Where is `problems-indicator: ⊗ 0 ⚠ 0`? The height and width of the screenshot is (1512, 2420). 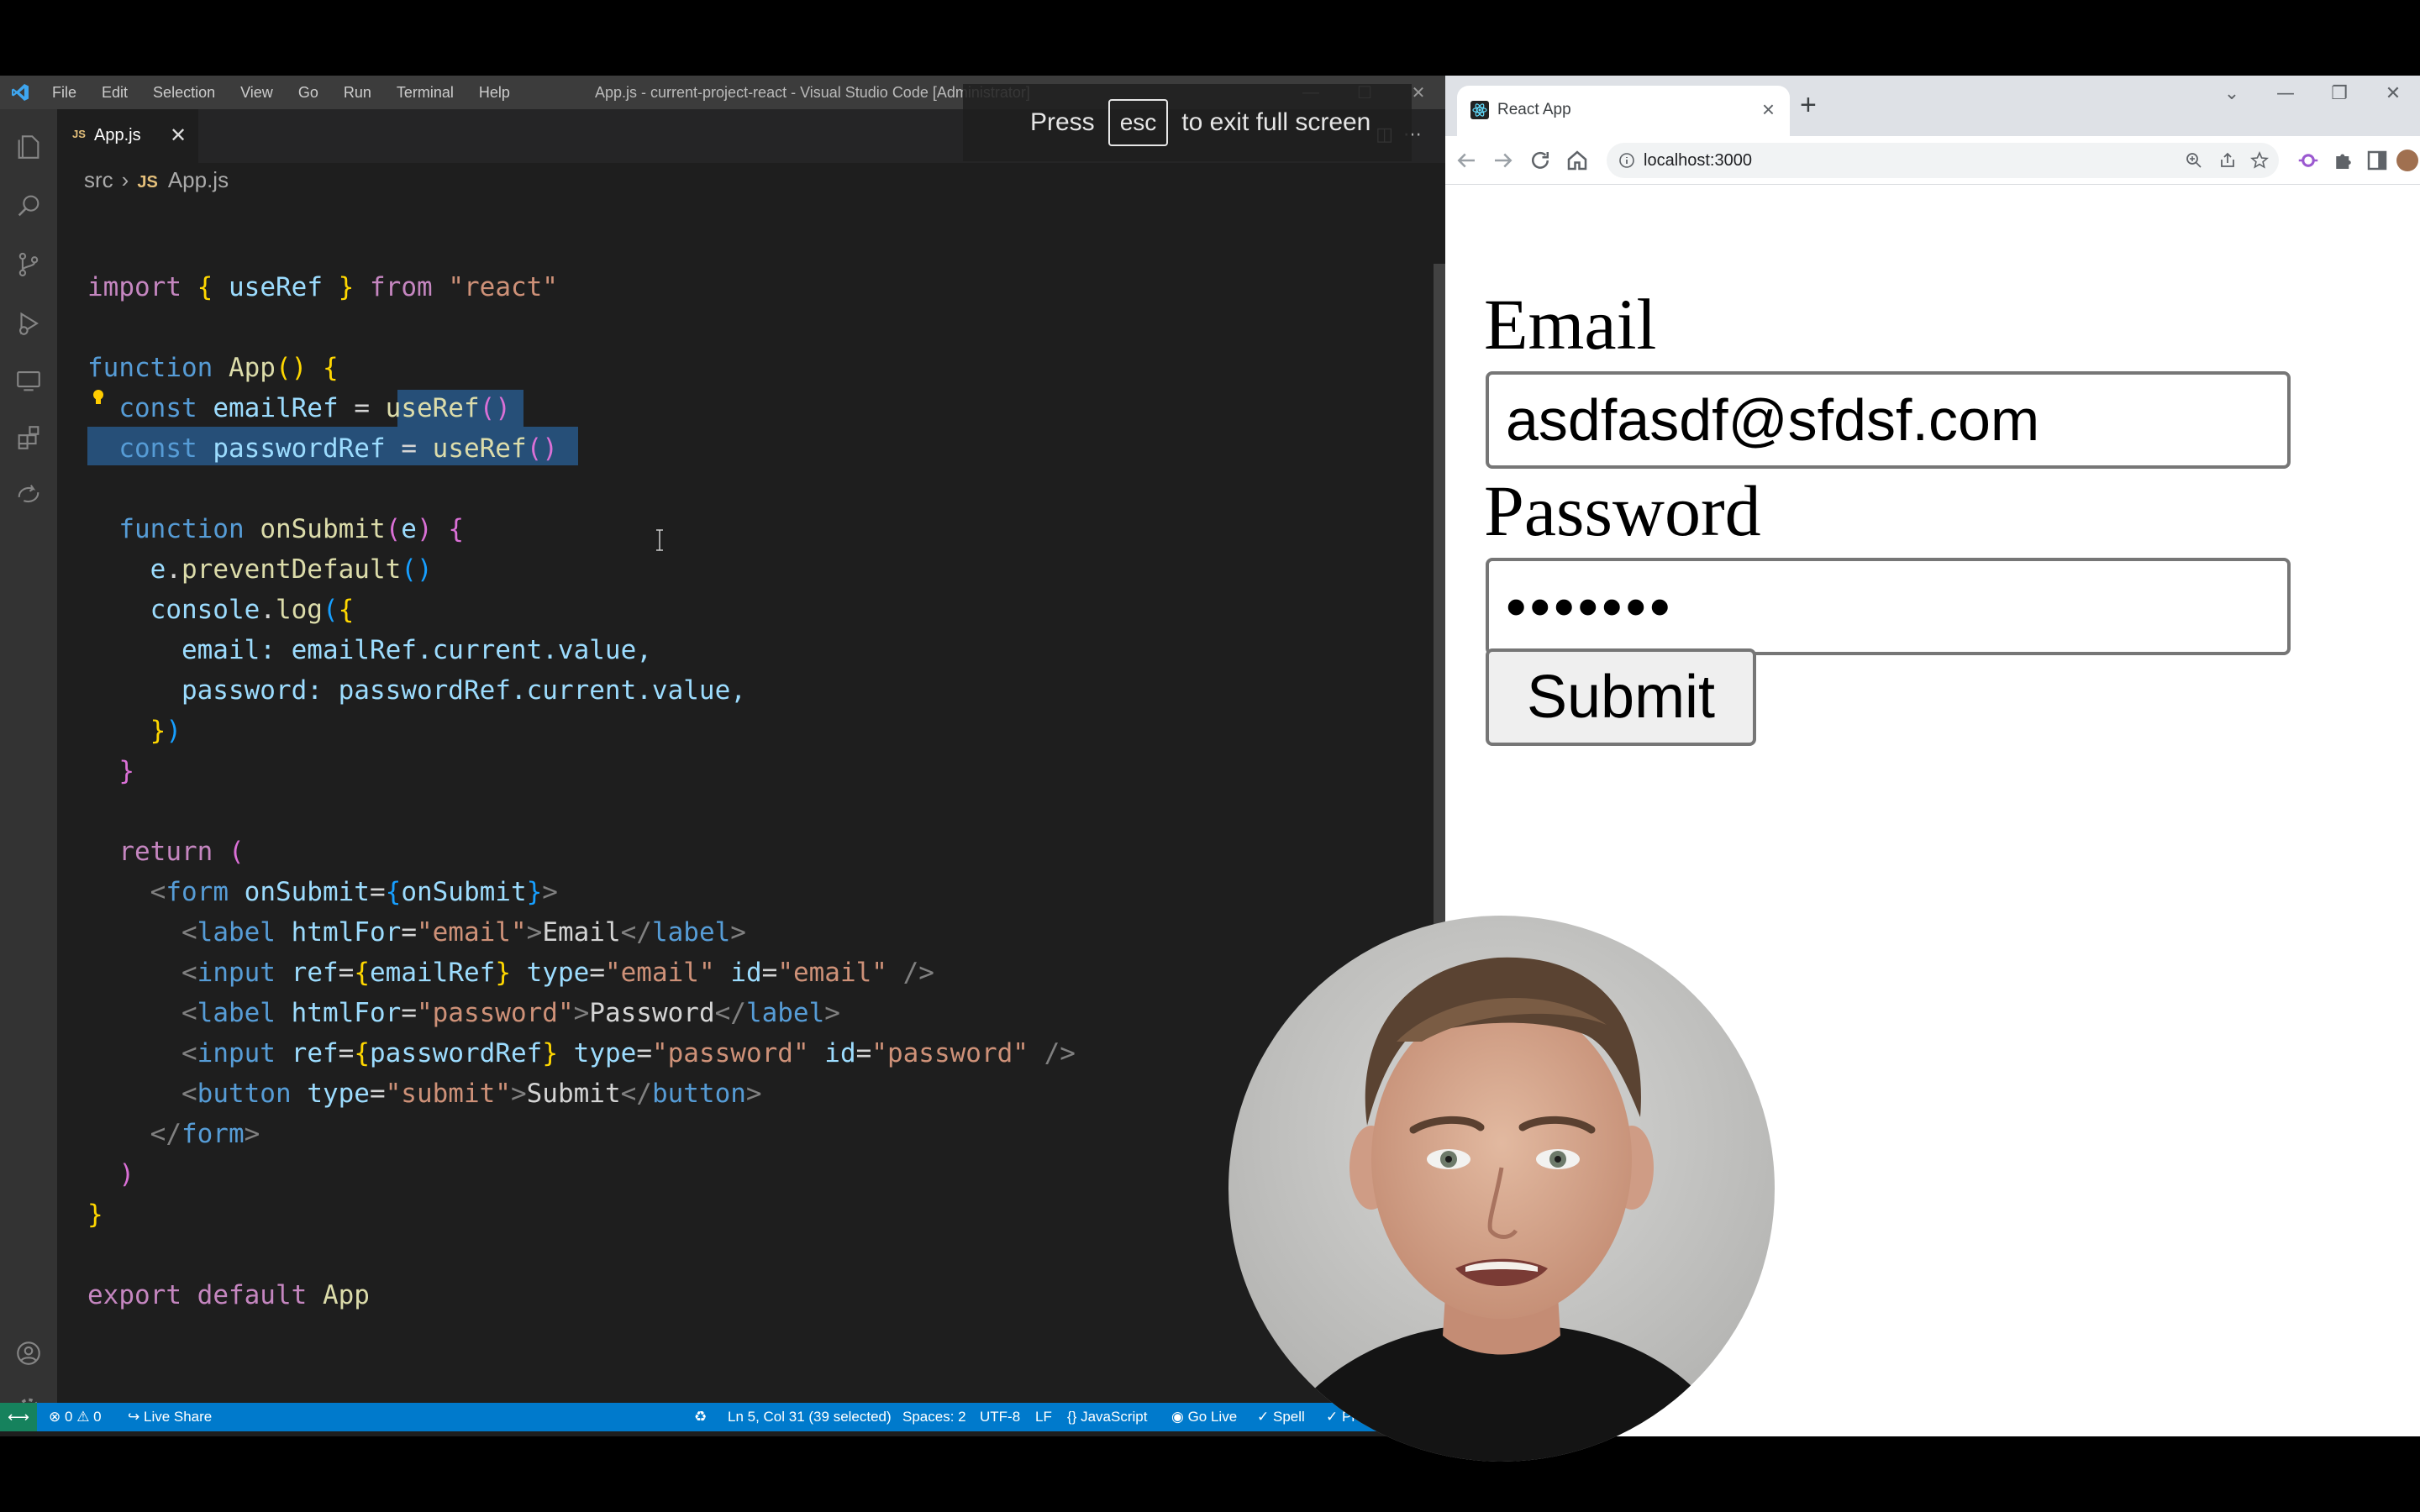
problems-indicator: ⊗ 0 ⚠ 0 is located at coordinates (75, 1417).